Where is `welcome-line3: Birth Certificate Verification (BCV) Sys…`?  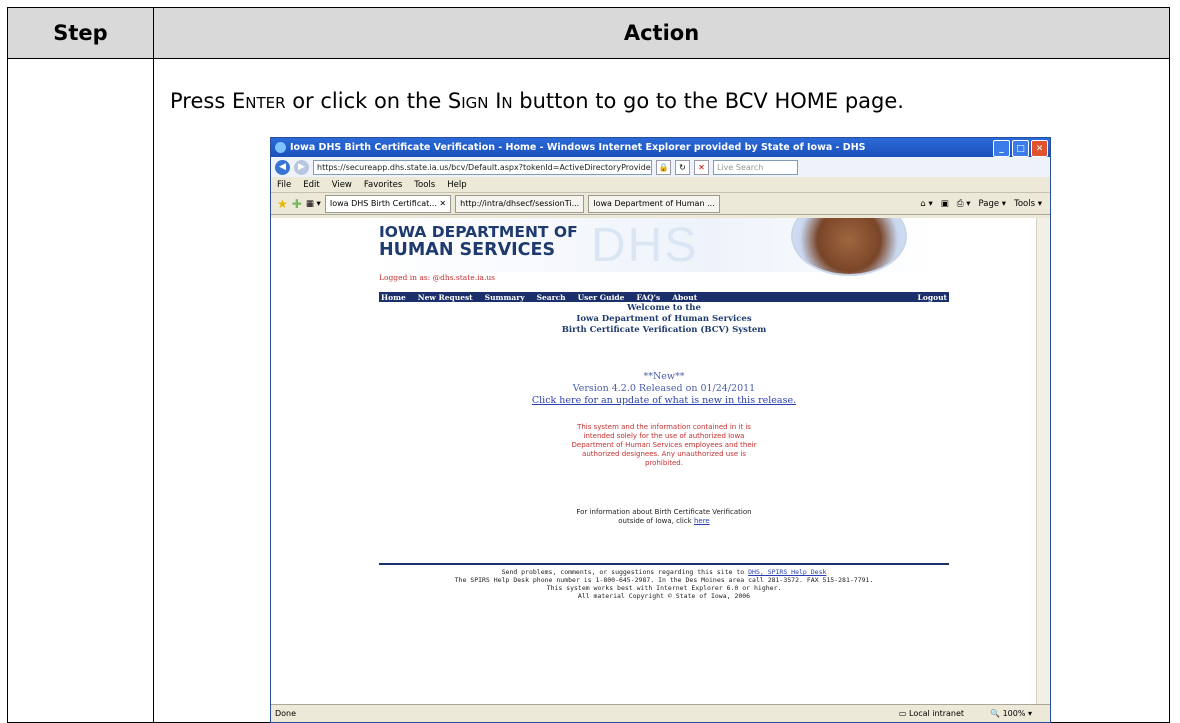
welcome-line3: Birth Certificate Verification (BCV) Sys… is located at coordinates (664, 330).